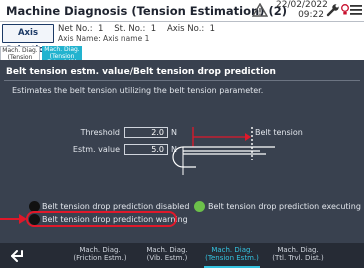  Describe the element at coordinates (298, 258) in the screenshot. I see `nav-tab-label-line2: (Ttl. Trvl. Dist.)` at that location.